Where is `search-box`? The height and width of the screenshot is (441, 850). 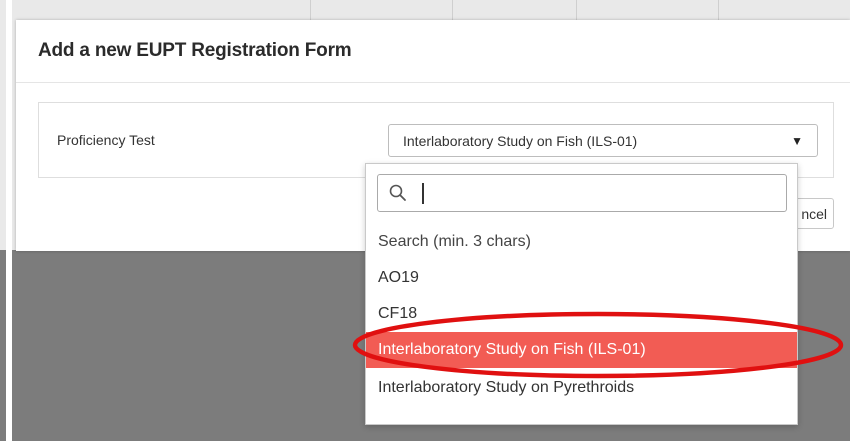
search-box is located at coordinates (582, 193).